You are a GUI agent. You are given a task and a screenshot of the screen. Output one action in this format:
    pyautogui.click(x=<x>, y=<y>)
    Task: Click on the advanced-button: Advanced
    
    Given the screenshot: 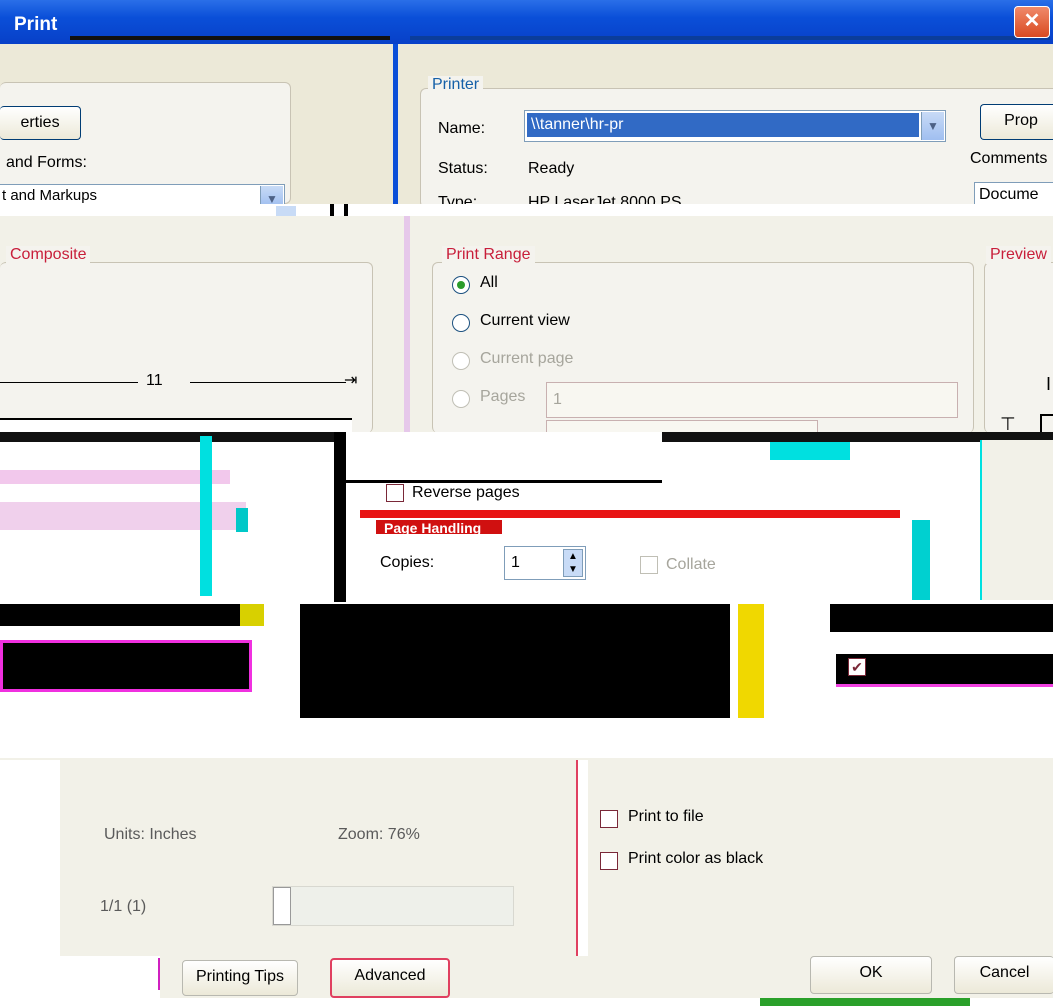 What is the action you would take?
    pyautogui.click(x=390, y=978)
    